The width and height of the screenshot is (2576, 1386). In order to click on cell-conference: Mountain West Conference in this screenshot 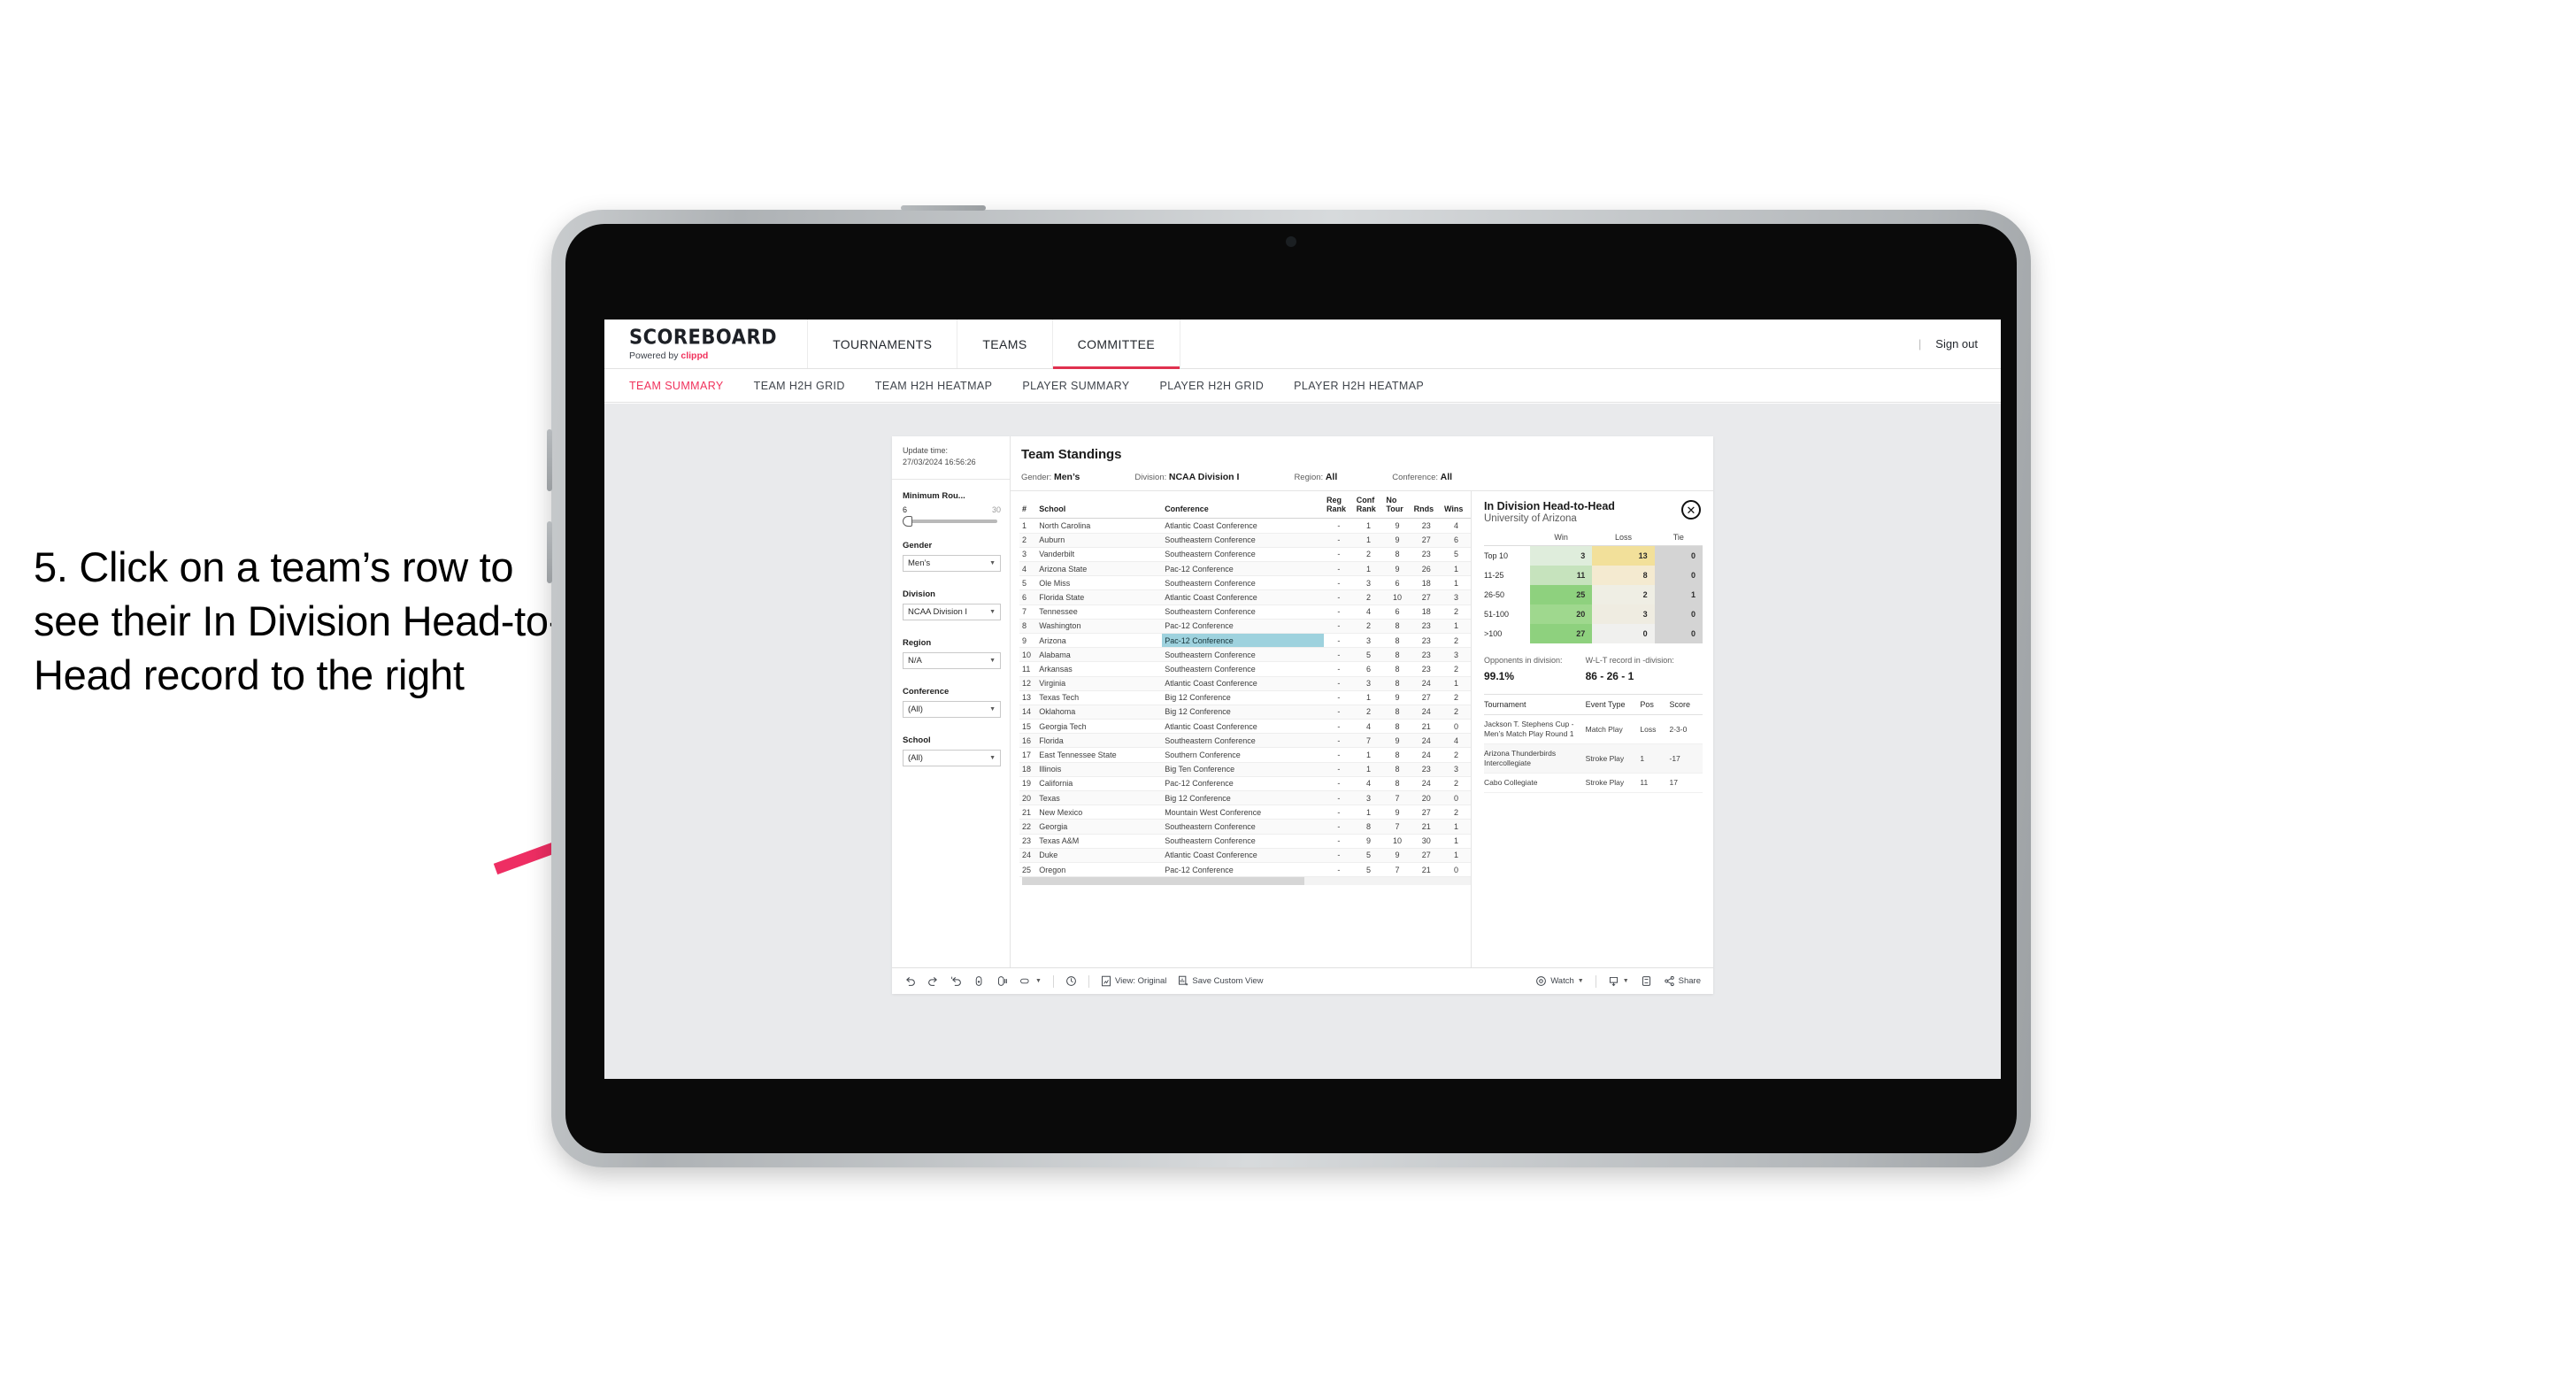, I will do `click(1243, 813)`.